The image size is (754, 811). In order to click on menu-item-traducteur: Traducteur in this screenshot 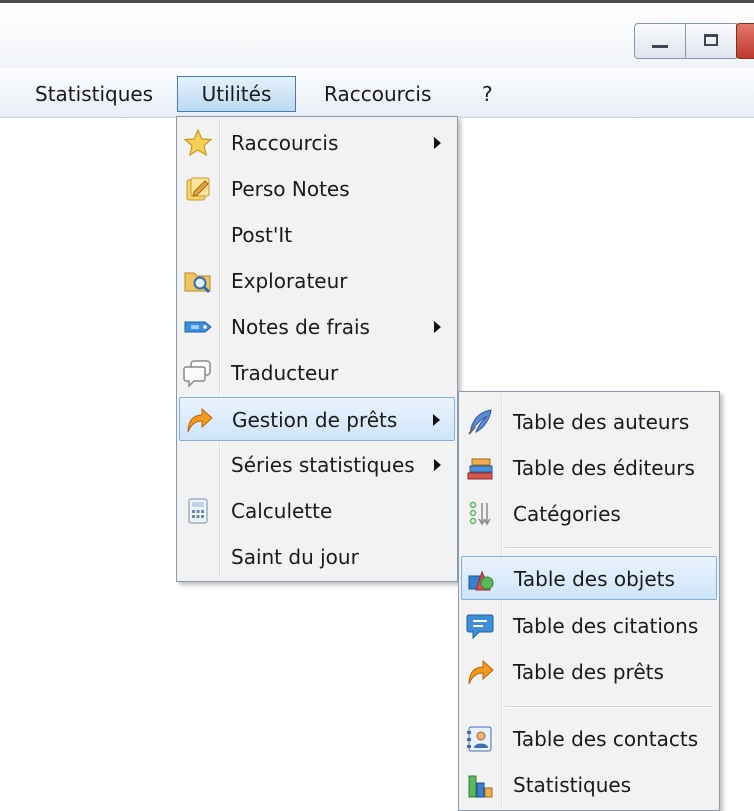, I will do `click(317, 373)`.